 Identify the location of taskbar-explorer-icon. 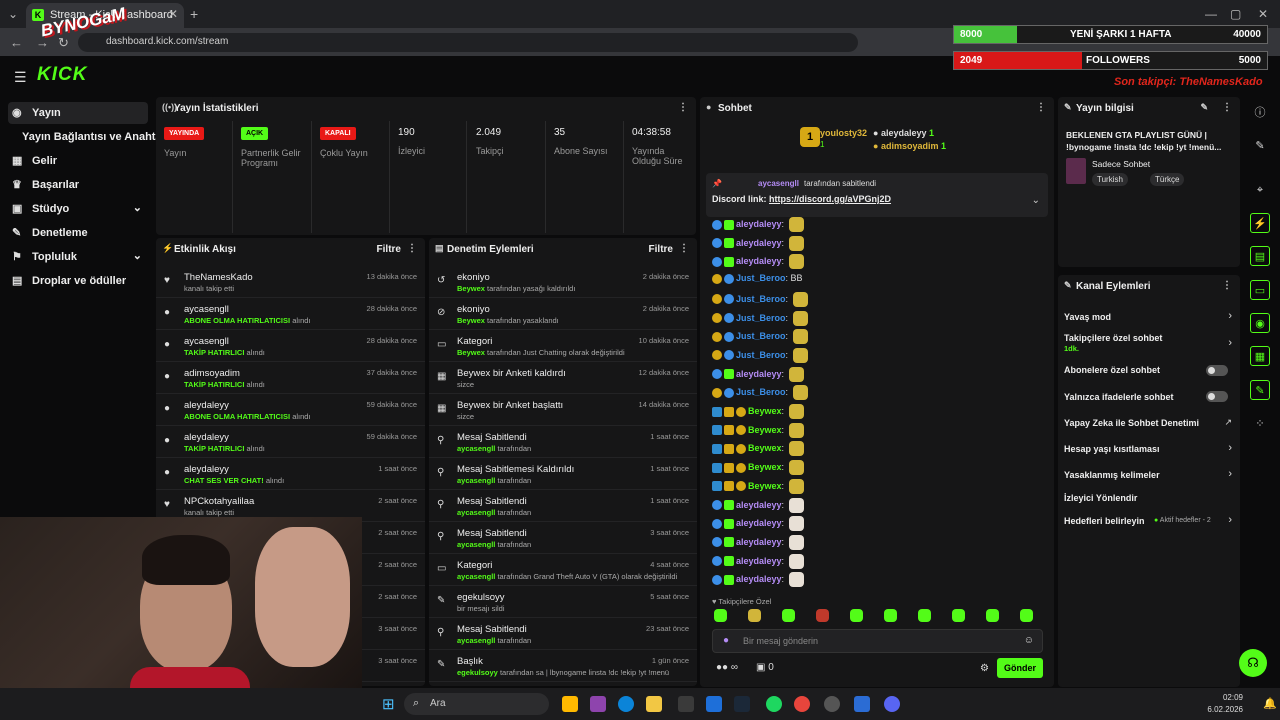
(654, 704).